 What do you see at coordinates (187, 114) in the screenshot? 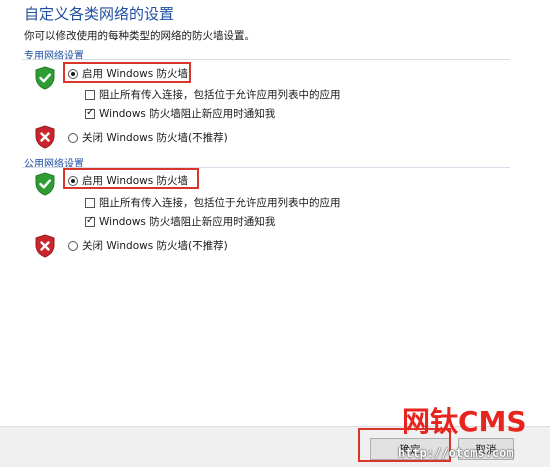
I see `private-notify-label: Windows 防火墙阻止新应用时通知我` at bounding box center [187, 114].